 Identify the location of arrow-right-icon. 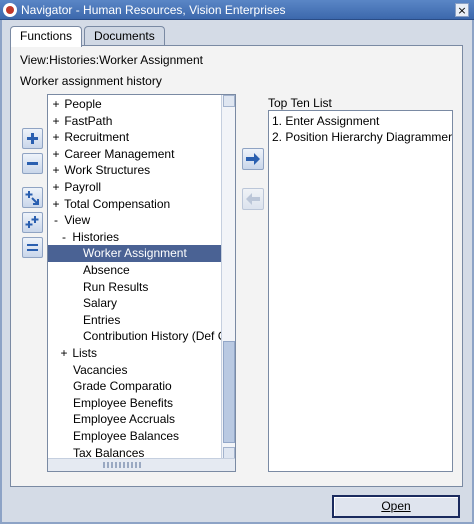
(253, 159).